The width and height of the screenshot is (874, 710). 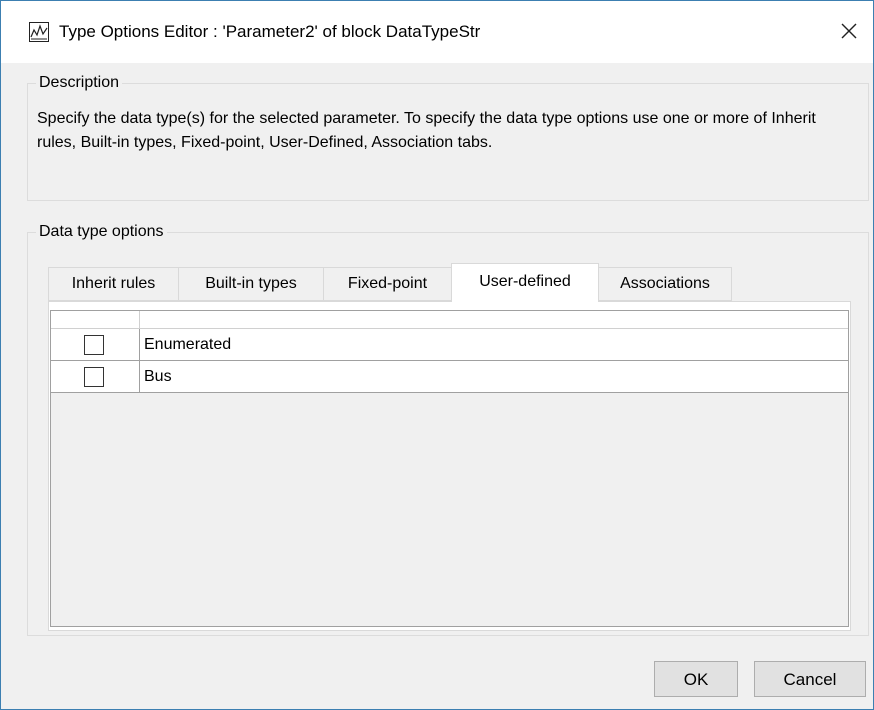 I want to click on bus-checkbox, so click(x=94, y=377).